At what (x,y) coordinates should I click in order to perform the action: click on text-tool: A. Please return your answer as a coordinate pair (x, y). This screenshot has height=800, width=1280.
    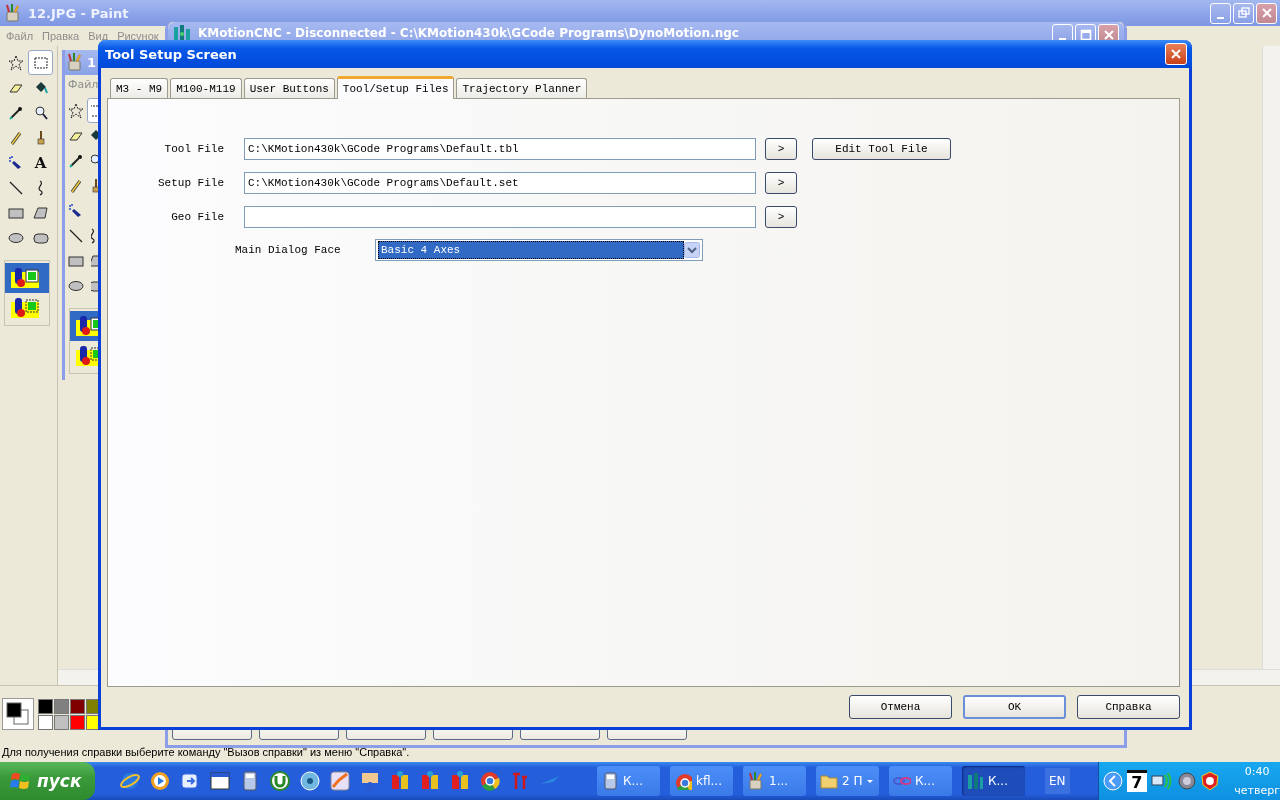
    Looking at the image, I should click on (40, 162).